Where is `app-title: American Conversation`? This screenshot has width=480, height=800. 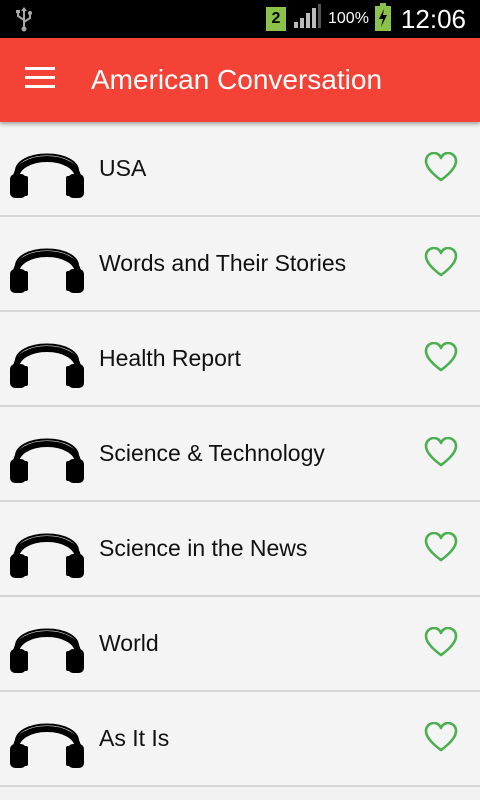
app-title: American Conversation is located at coordinates (237, 79).